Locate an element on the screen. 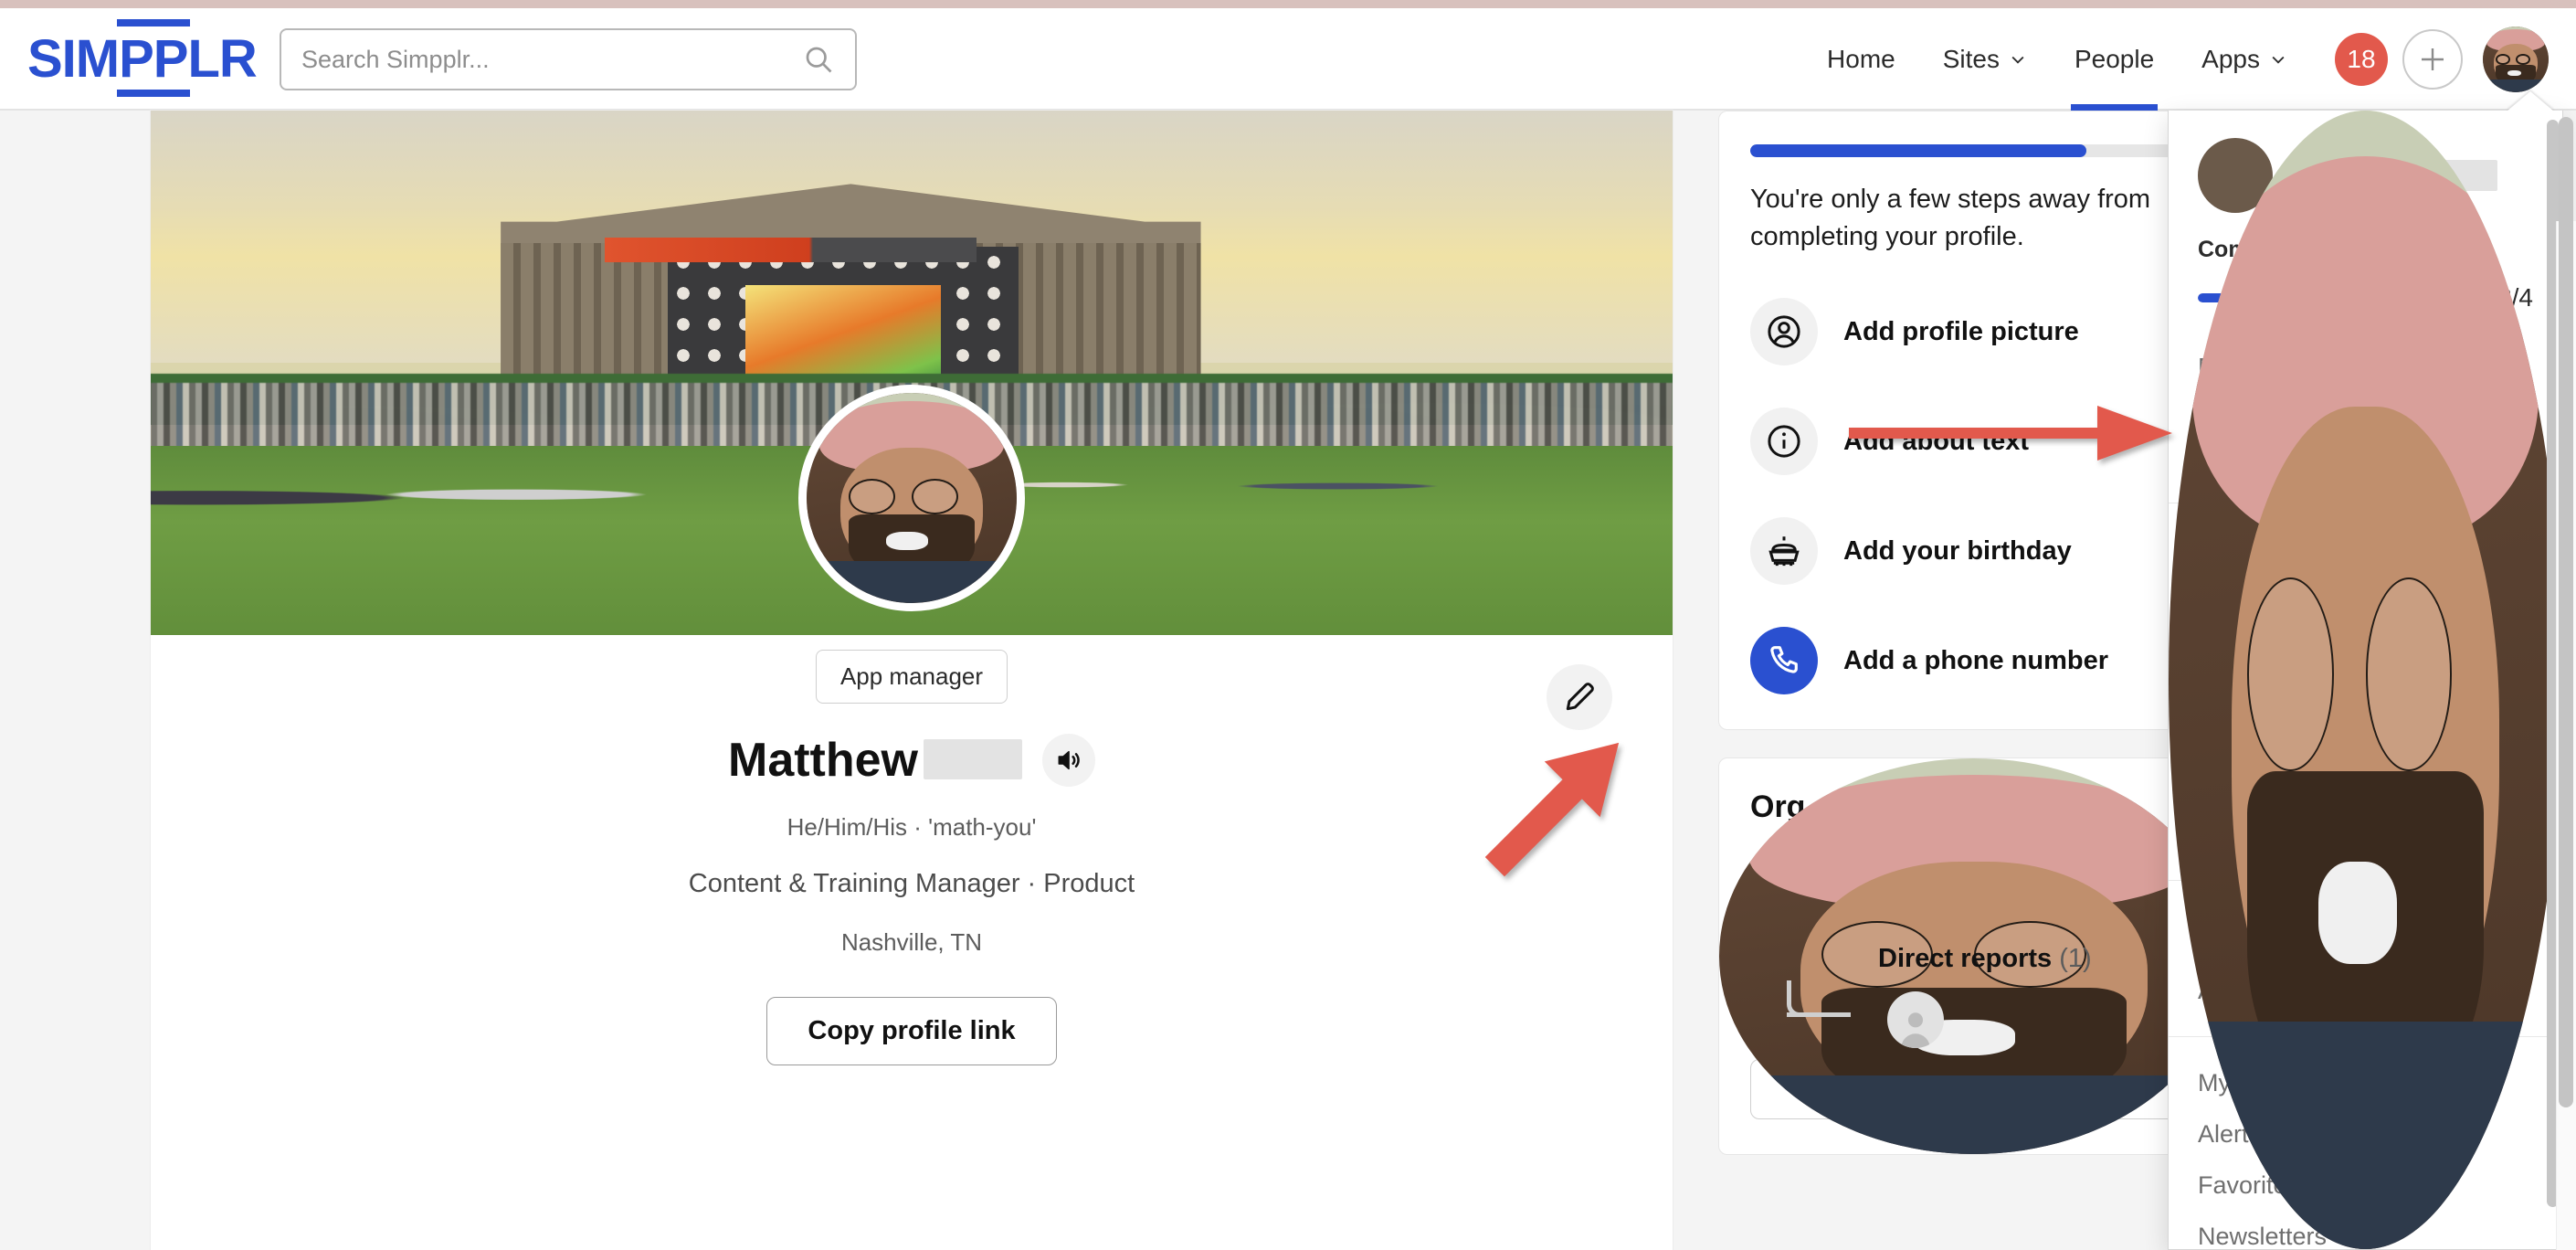 This screenshot has width=2576, height=1250. nav-label-sites: Sites is located at coordinates (1971, 59).